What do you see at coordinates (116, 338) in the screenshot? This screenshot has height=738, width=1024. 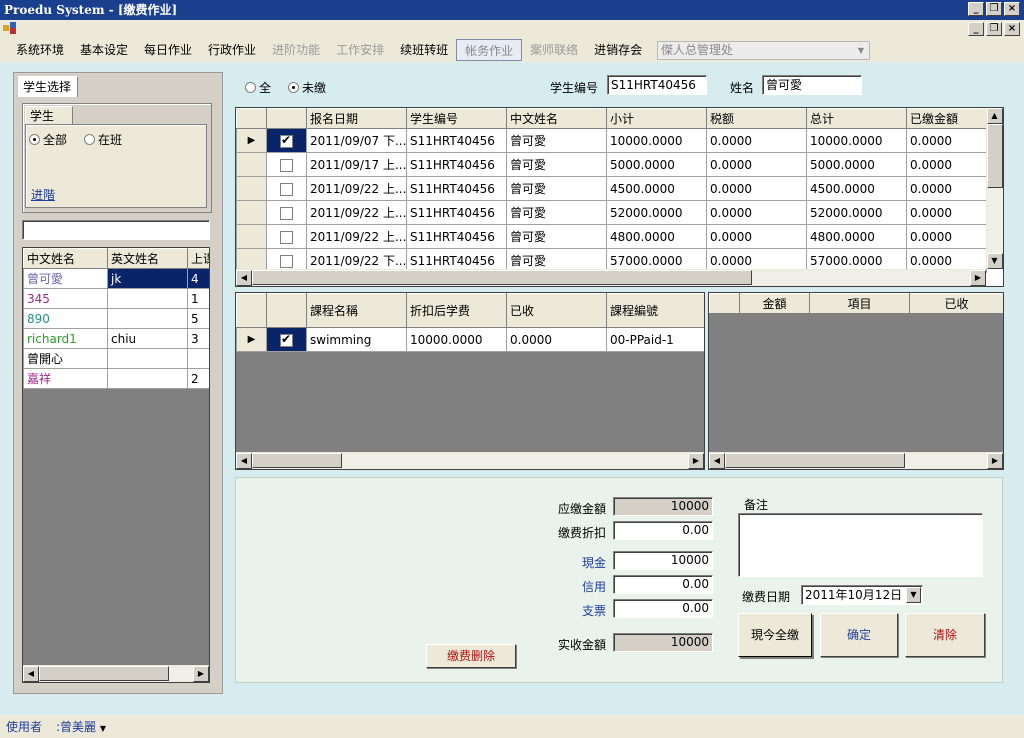 I see `table-row: richard1 chiu 3` at bounding box center [116, 338].